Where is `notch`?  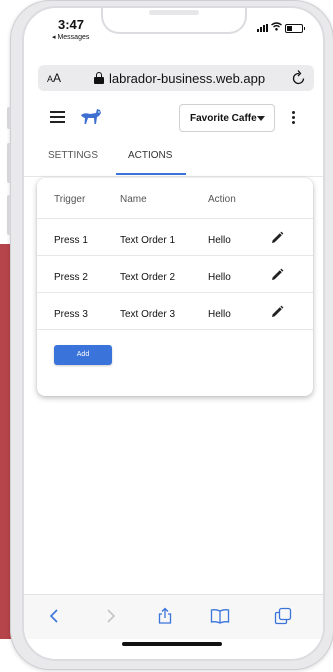
notch is located at coordinates (174, 21).